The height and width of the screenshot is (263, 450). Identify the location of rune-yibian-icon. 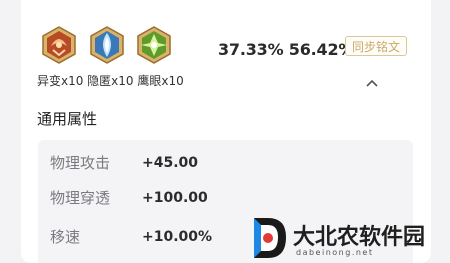
(59, 45).